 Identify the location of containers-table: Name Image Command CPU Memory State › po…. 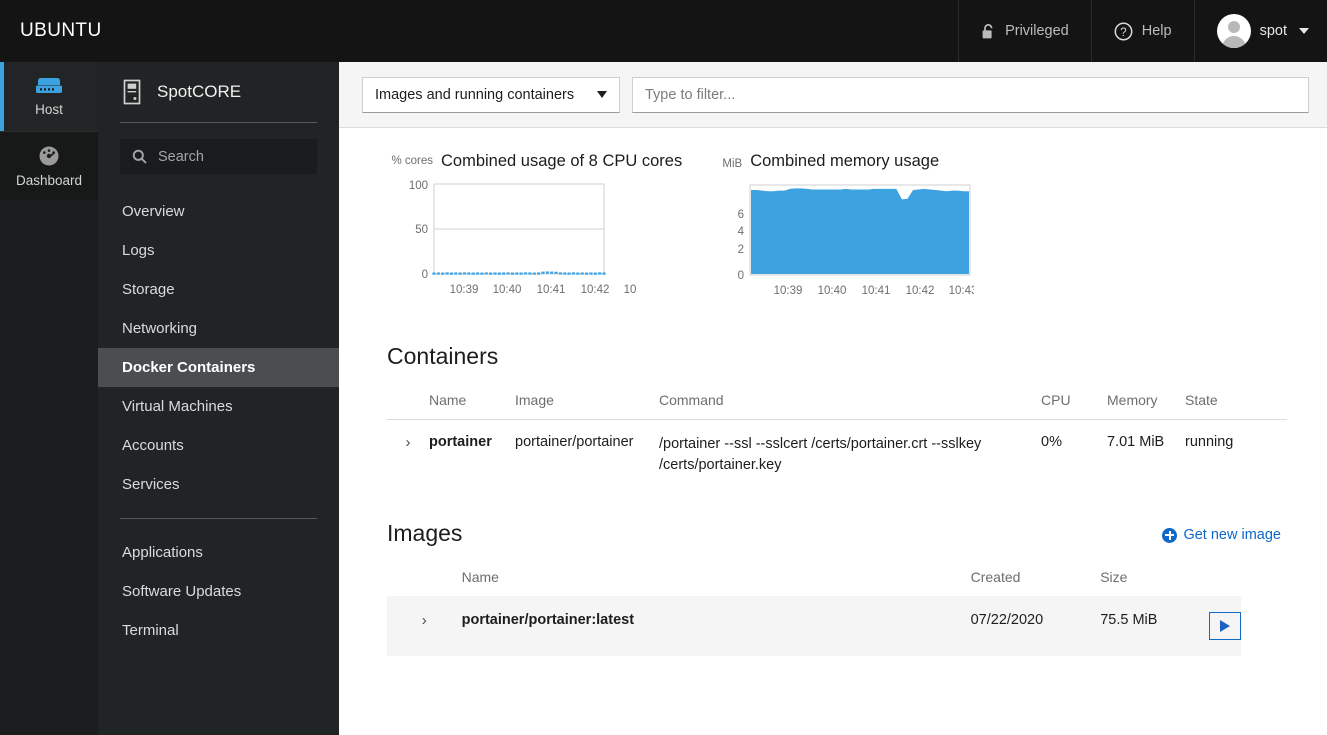
(837, 430).